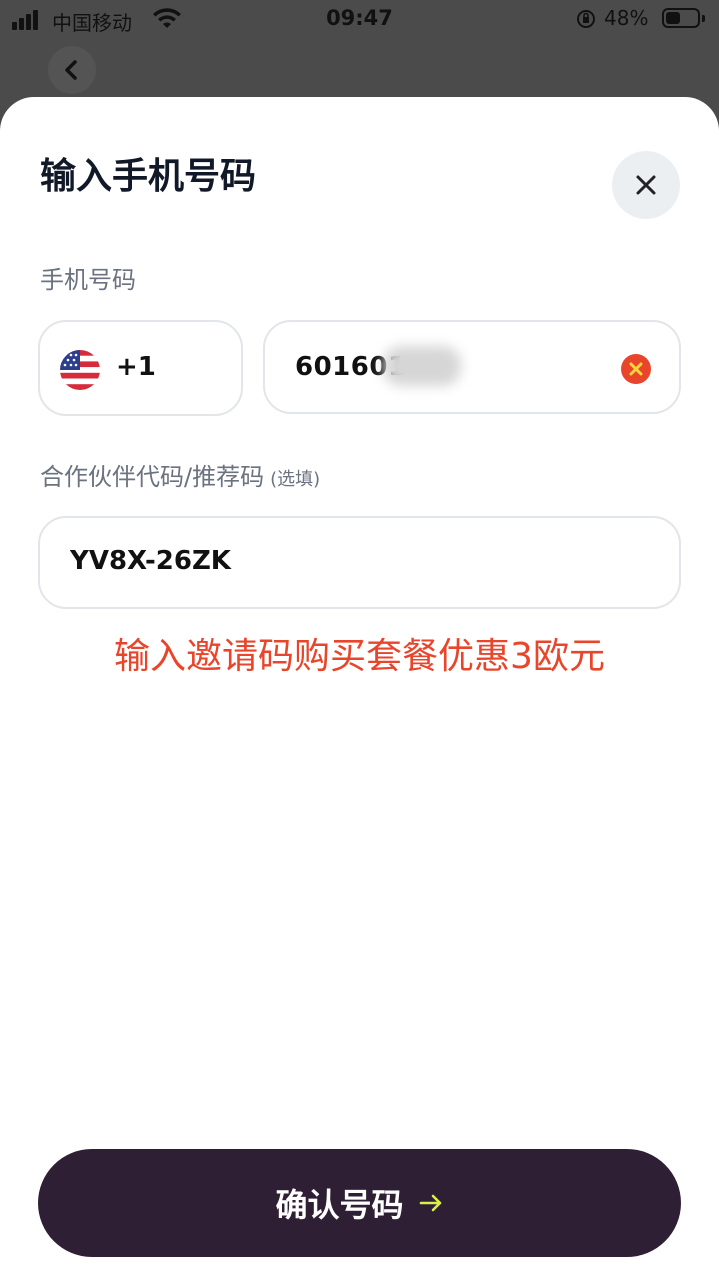  What do you see at coordinates (681, 18) in the screenshot?
I see `battery-icon` at bounding box center [681, 18].